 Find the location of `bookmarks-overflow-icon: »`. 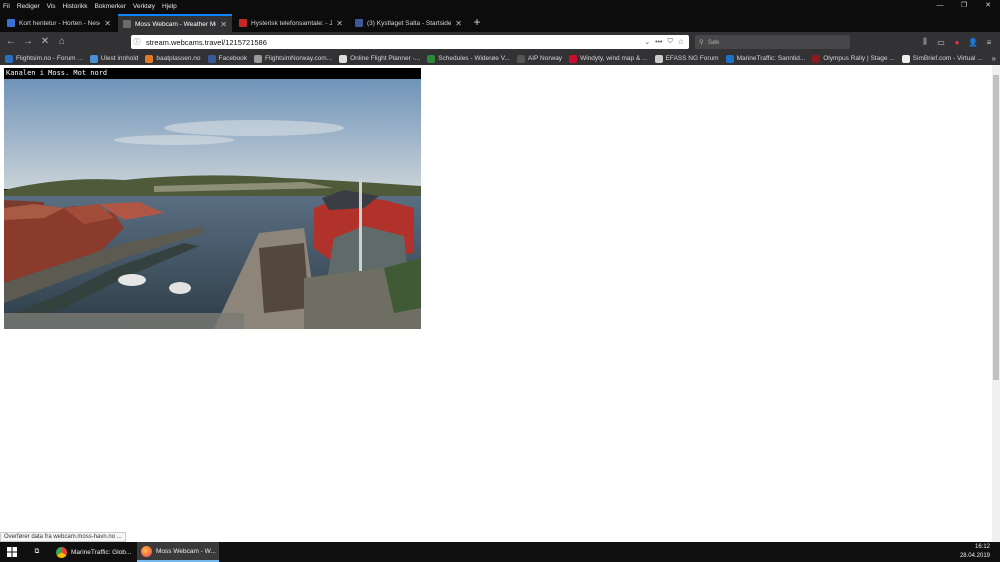

bookmarks-overflow-icon: » is located at coordinates (994, 58).